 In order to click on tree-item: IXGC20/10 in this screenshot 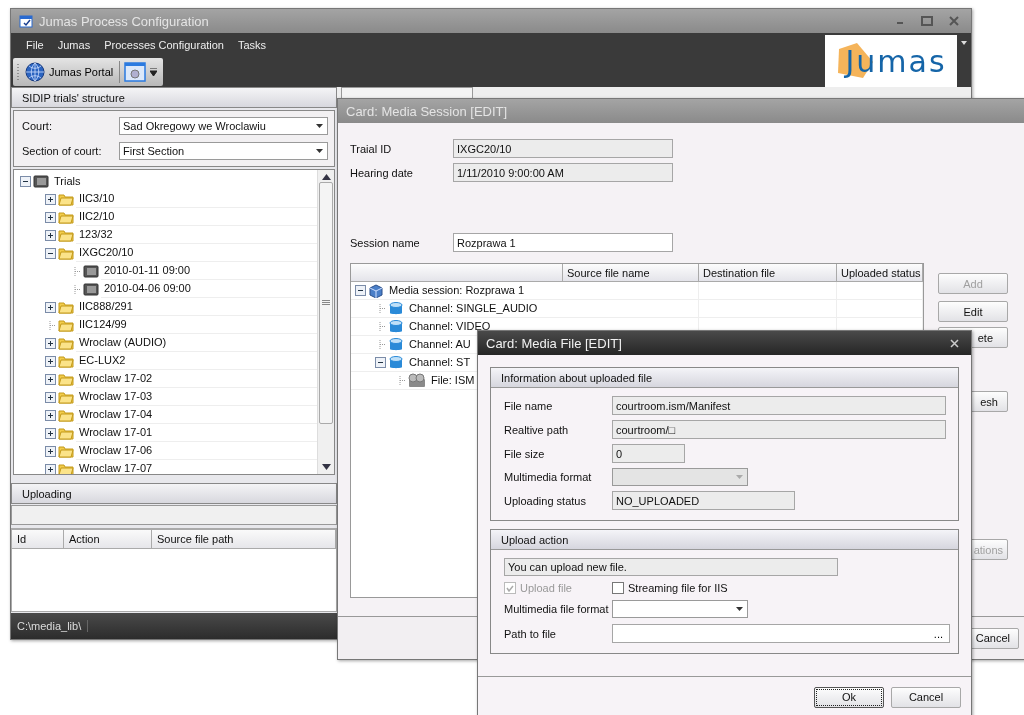, I will do `click(196, 253)`.